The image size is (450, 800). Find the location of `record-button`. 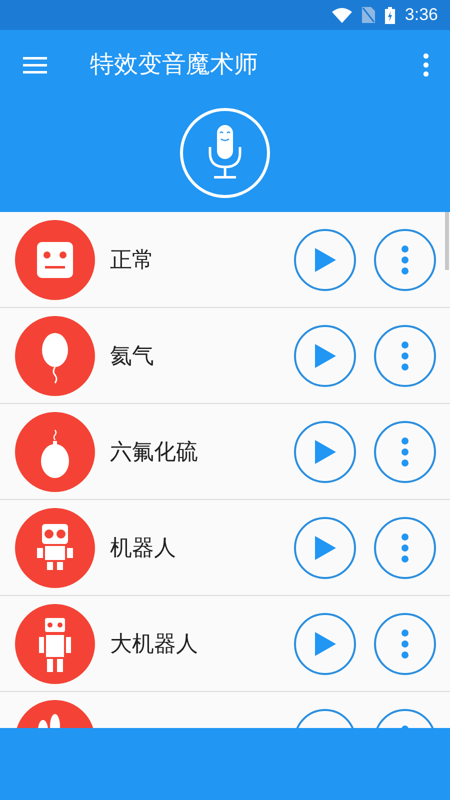

record-button is located at coordinates (225, 153).